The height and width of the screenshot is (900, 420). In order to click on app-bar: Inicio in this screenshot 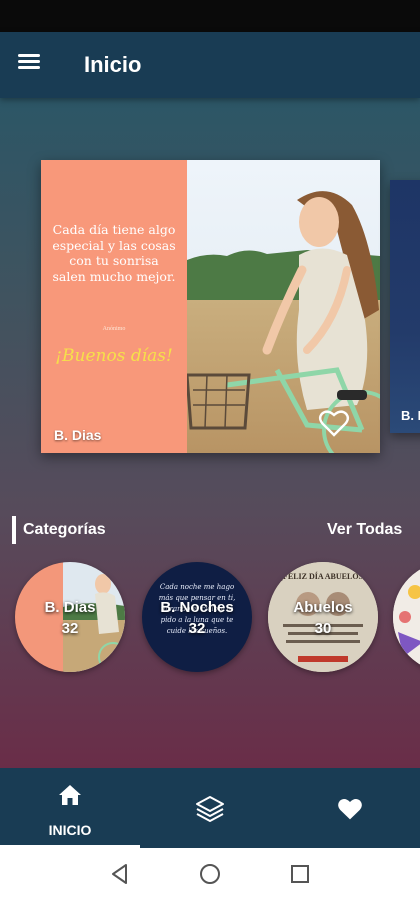, I will do `click(210, 65)`.